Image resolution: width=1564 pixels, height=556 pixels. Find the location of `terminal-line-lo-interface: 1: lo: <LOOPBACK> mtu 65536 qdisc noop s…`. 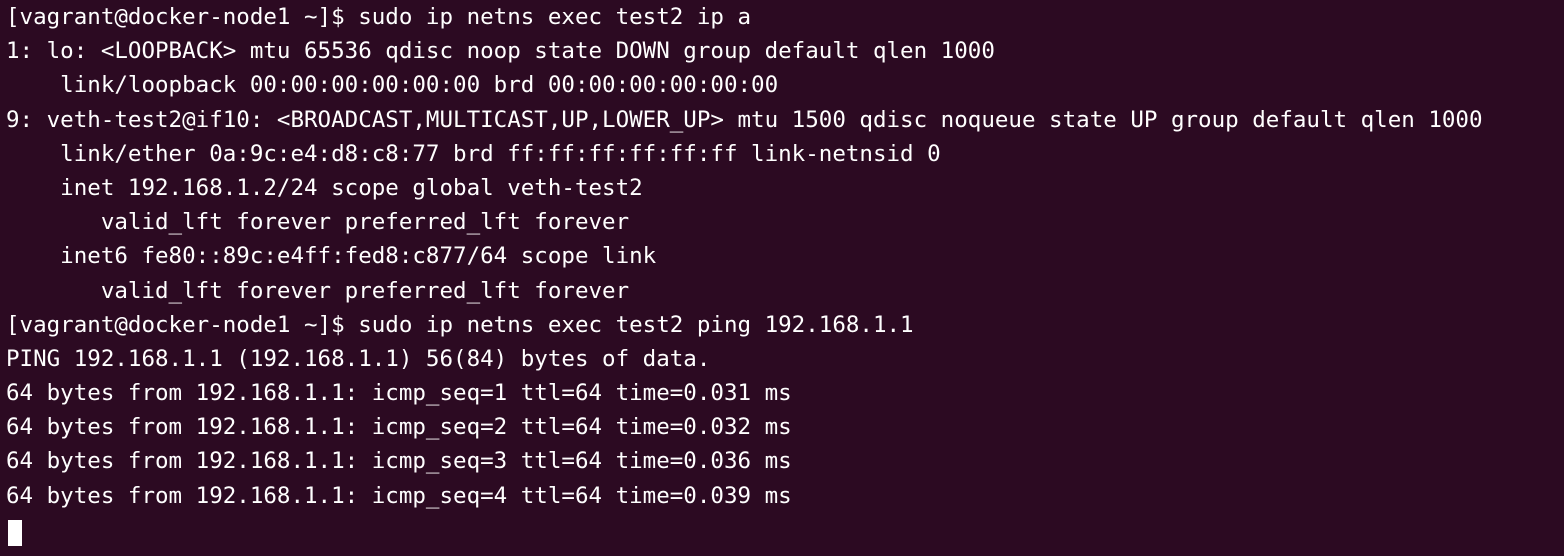

terminal-line-lo-interface: 1: lo: <LOOPBACK> mtu 65536 qdisc noop s… is located at coordinates (500, 51).